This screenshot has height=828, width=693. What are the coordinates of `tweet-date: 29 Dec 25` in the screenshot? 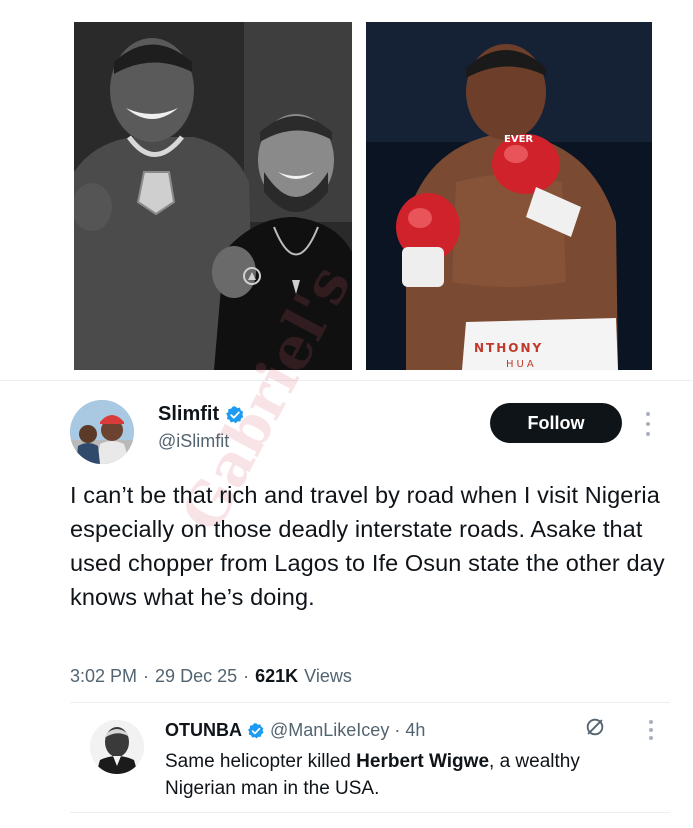 It's located at (196, 676).